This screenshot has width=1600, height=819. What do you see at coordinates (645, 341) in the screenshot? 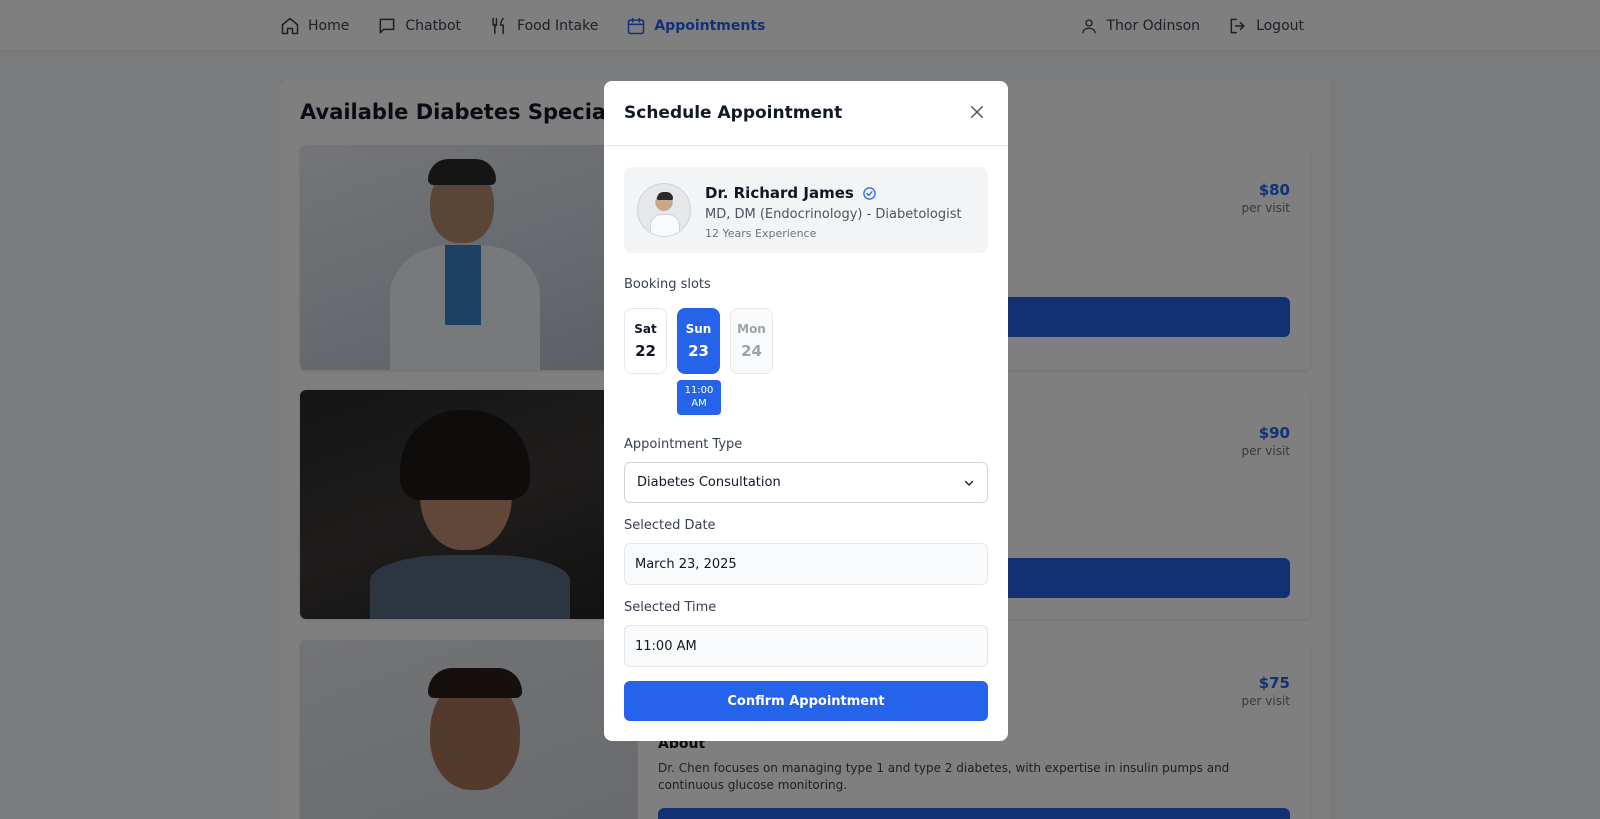
I see `date-slot-sat: Sat 22` at bounding box center [645, 341].